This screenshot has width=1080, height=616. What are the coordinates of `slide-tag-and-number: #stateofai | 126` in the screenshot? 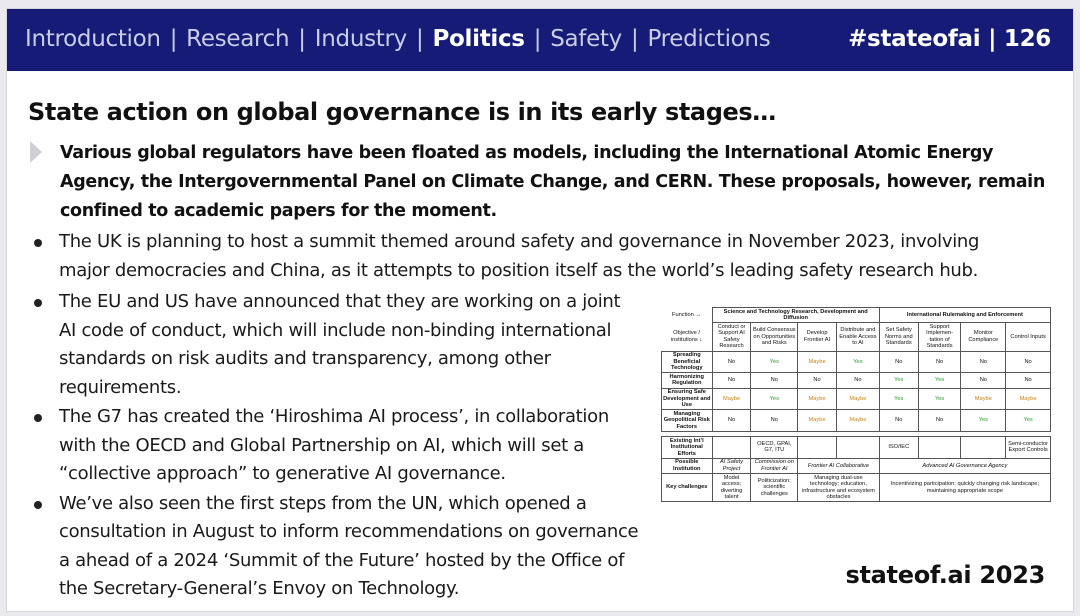 It's located at (949, 39).